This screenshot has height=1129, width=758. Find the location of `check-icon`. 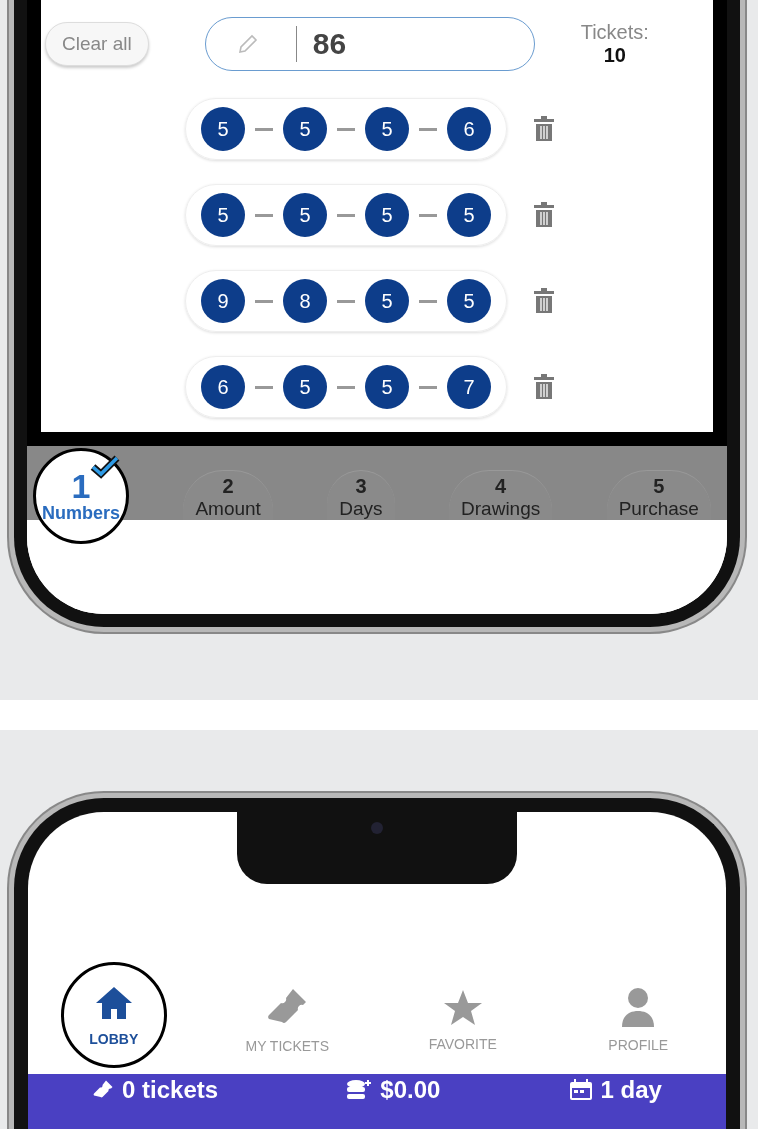

check-icon is located at coordinates (105, 467).